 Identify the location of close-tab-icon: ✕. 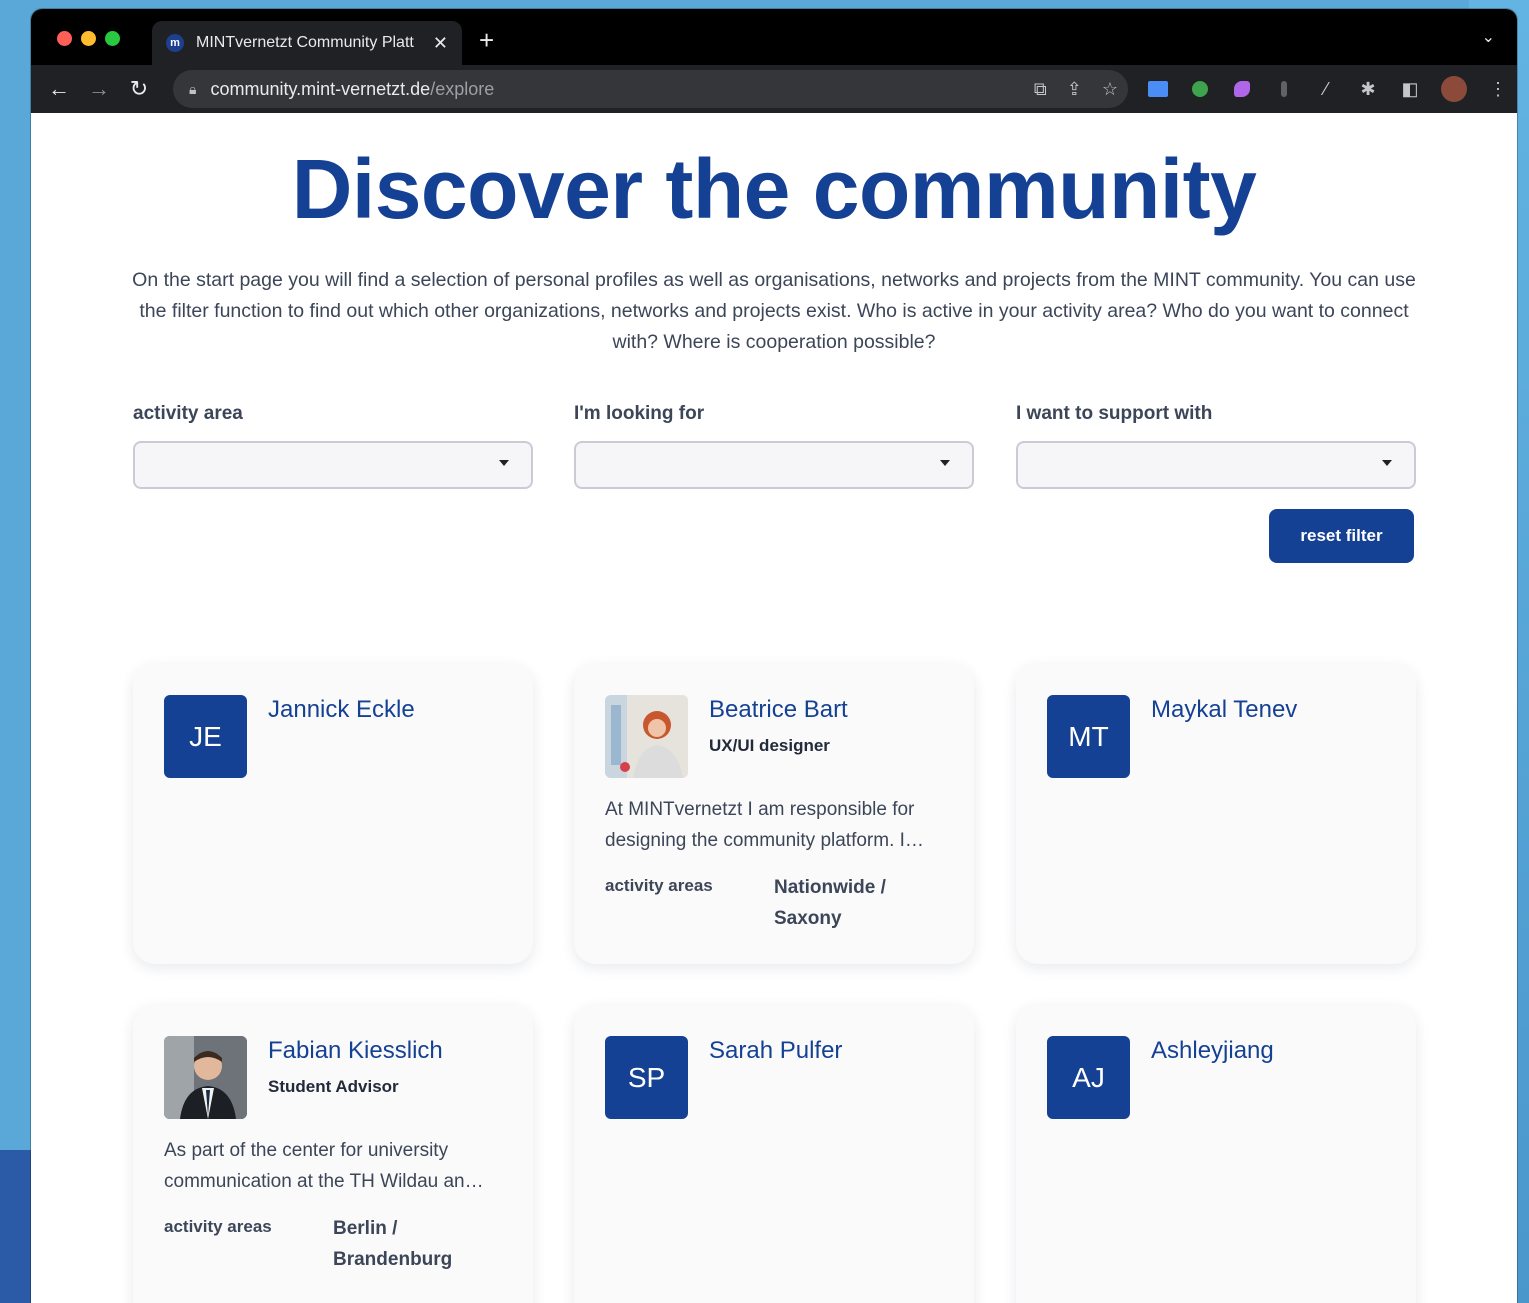
(440, 43).